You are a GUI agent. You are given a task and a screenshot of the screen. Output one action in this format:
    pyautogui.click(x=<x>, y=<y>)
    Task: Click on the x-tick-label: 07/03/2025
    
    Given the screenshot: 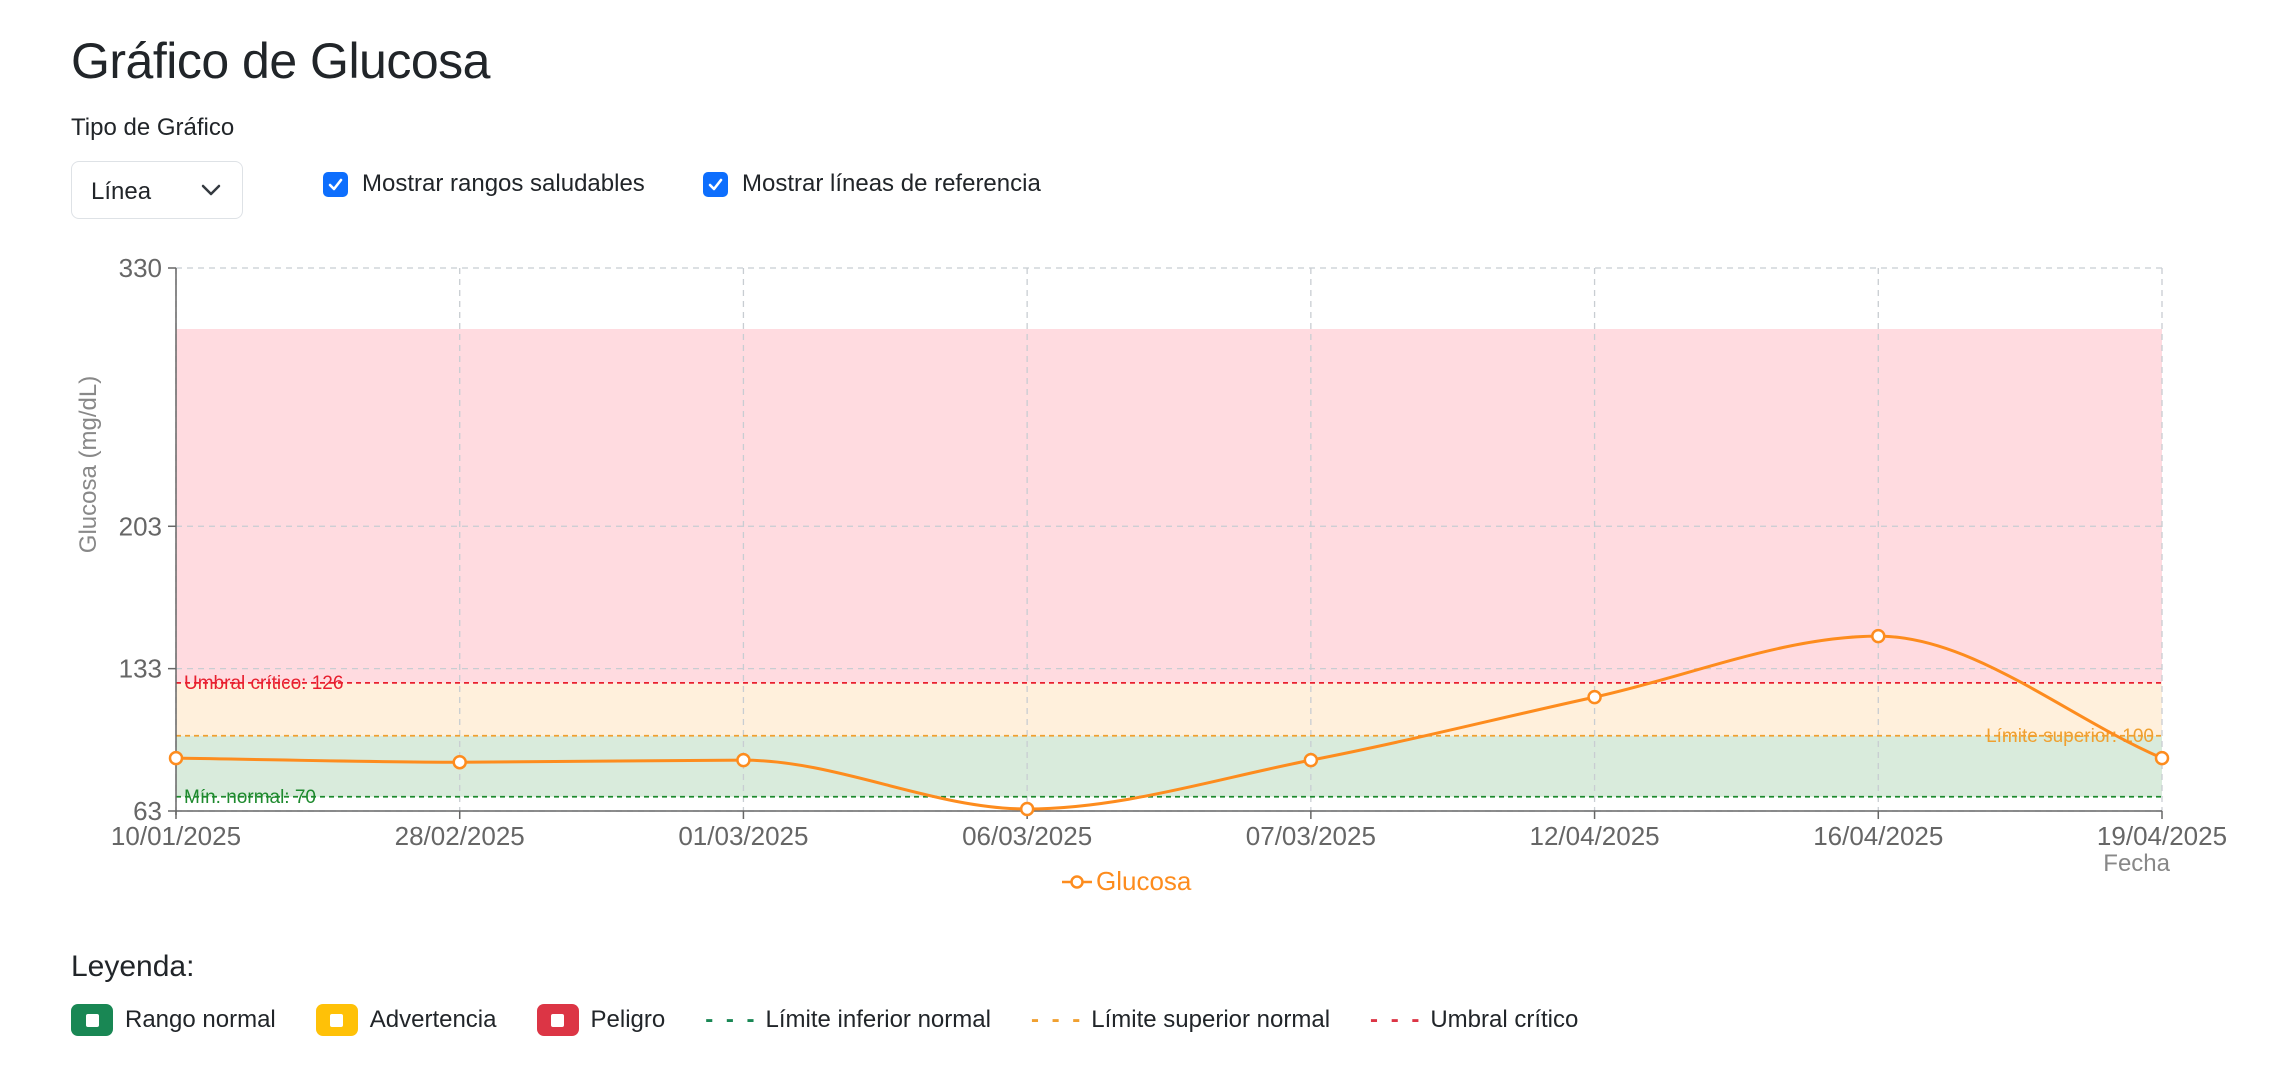 What is the action you would take?
    pyautogui.click(x=1311, y=836)
    